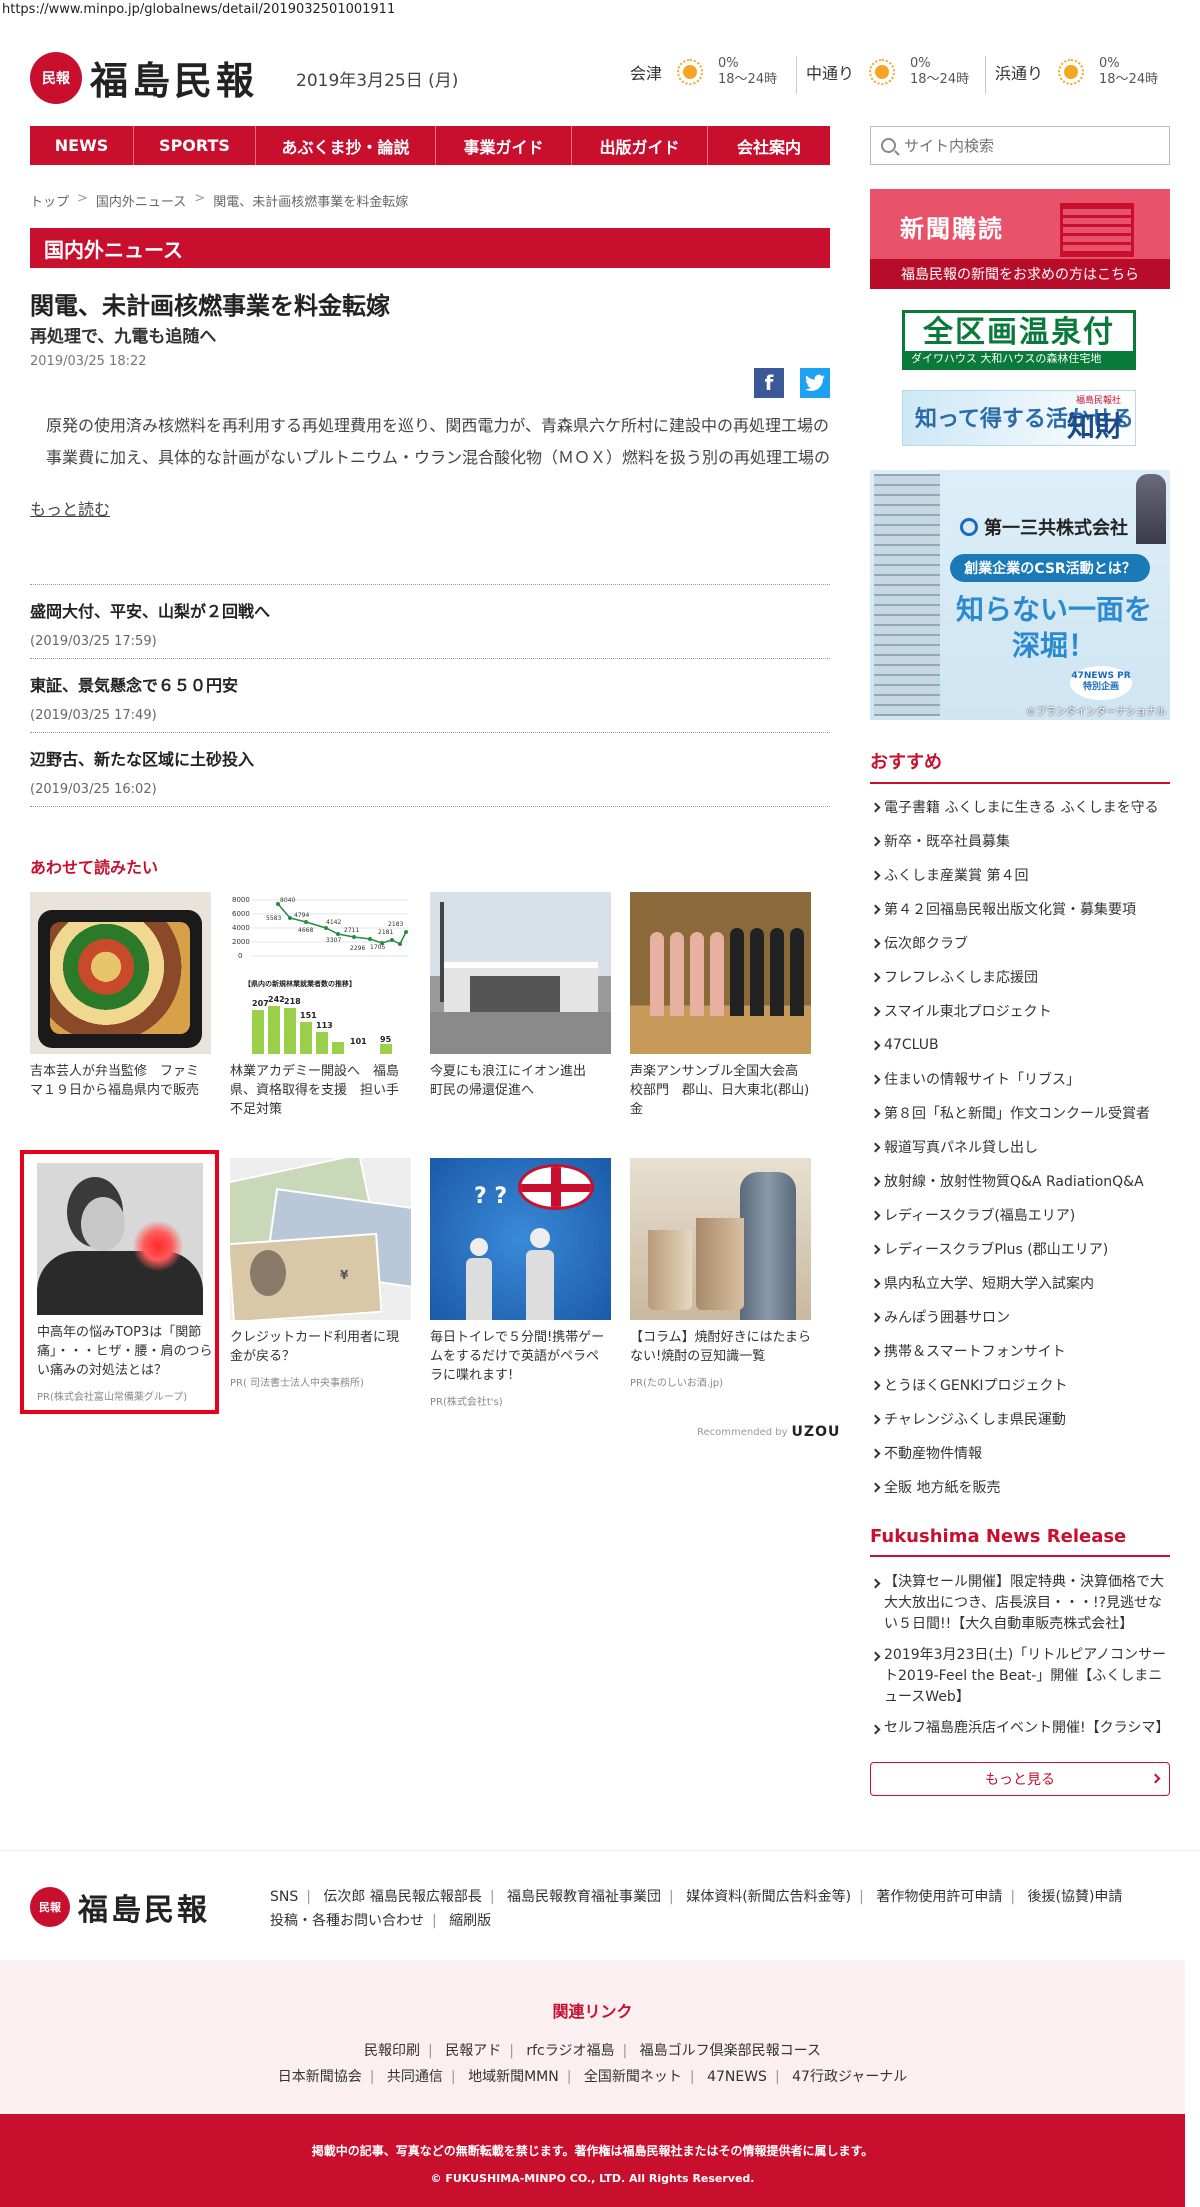  What do you see at coordinates (311, 202) in the screenshot?
I see `breadcrumb-current: 関電、未計画核燃事業を料金転嫁` at bounding box center [311, 202].